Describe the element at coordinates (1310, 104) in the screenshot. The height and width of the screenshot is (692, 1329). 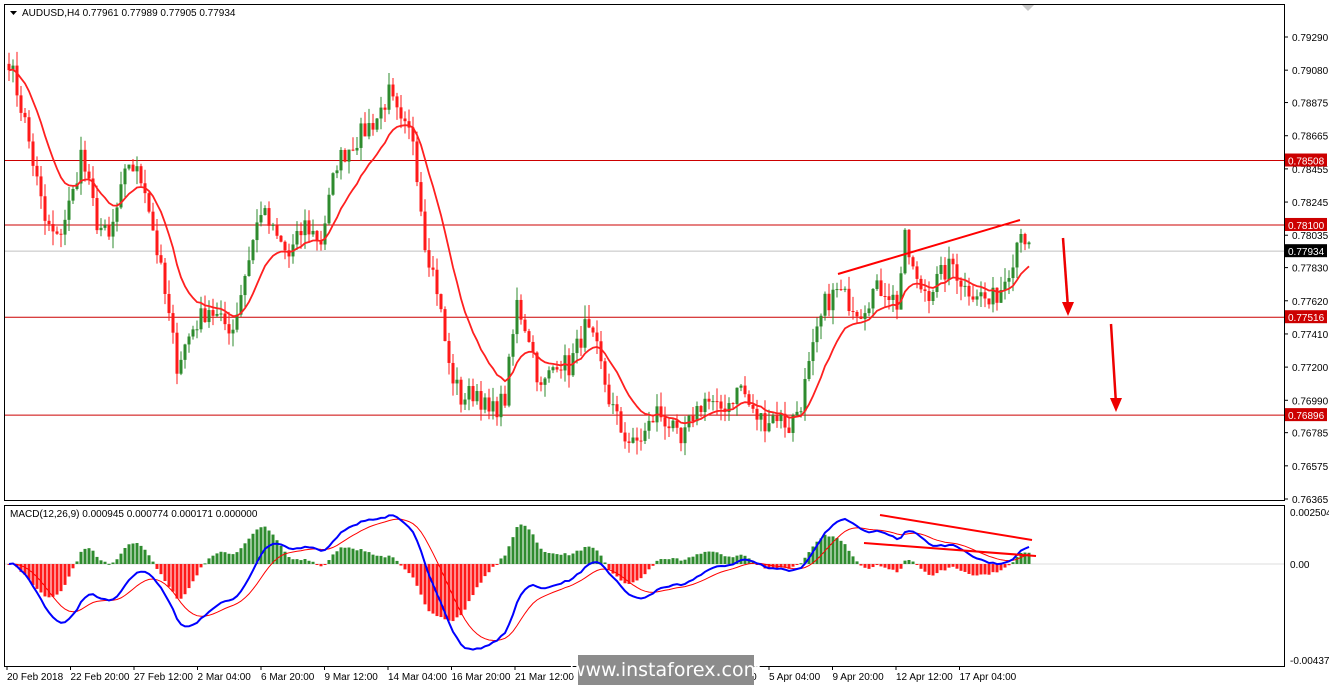
I see `price-tick-label: 0.78875` at that location.